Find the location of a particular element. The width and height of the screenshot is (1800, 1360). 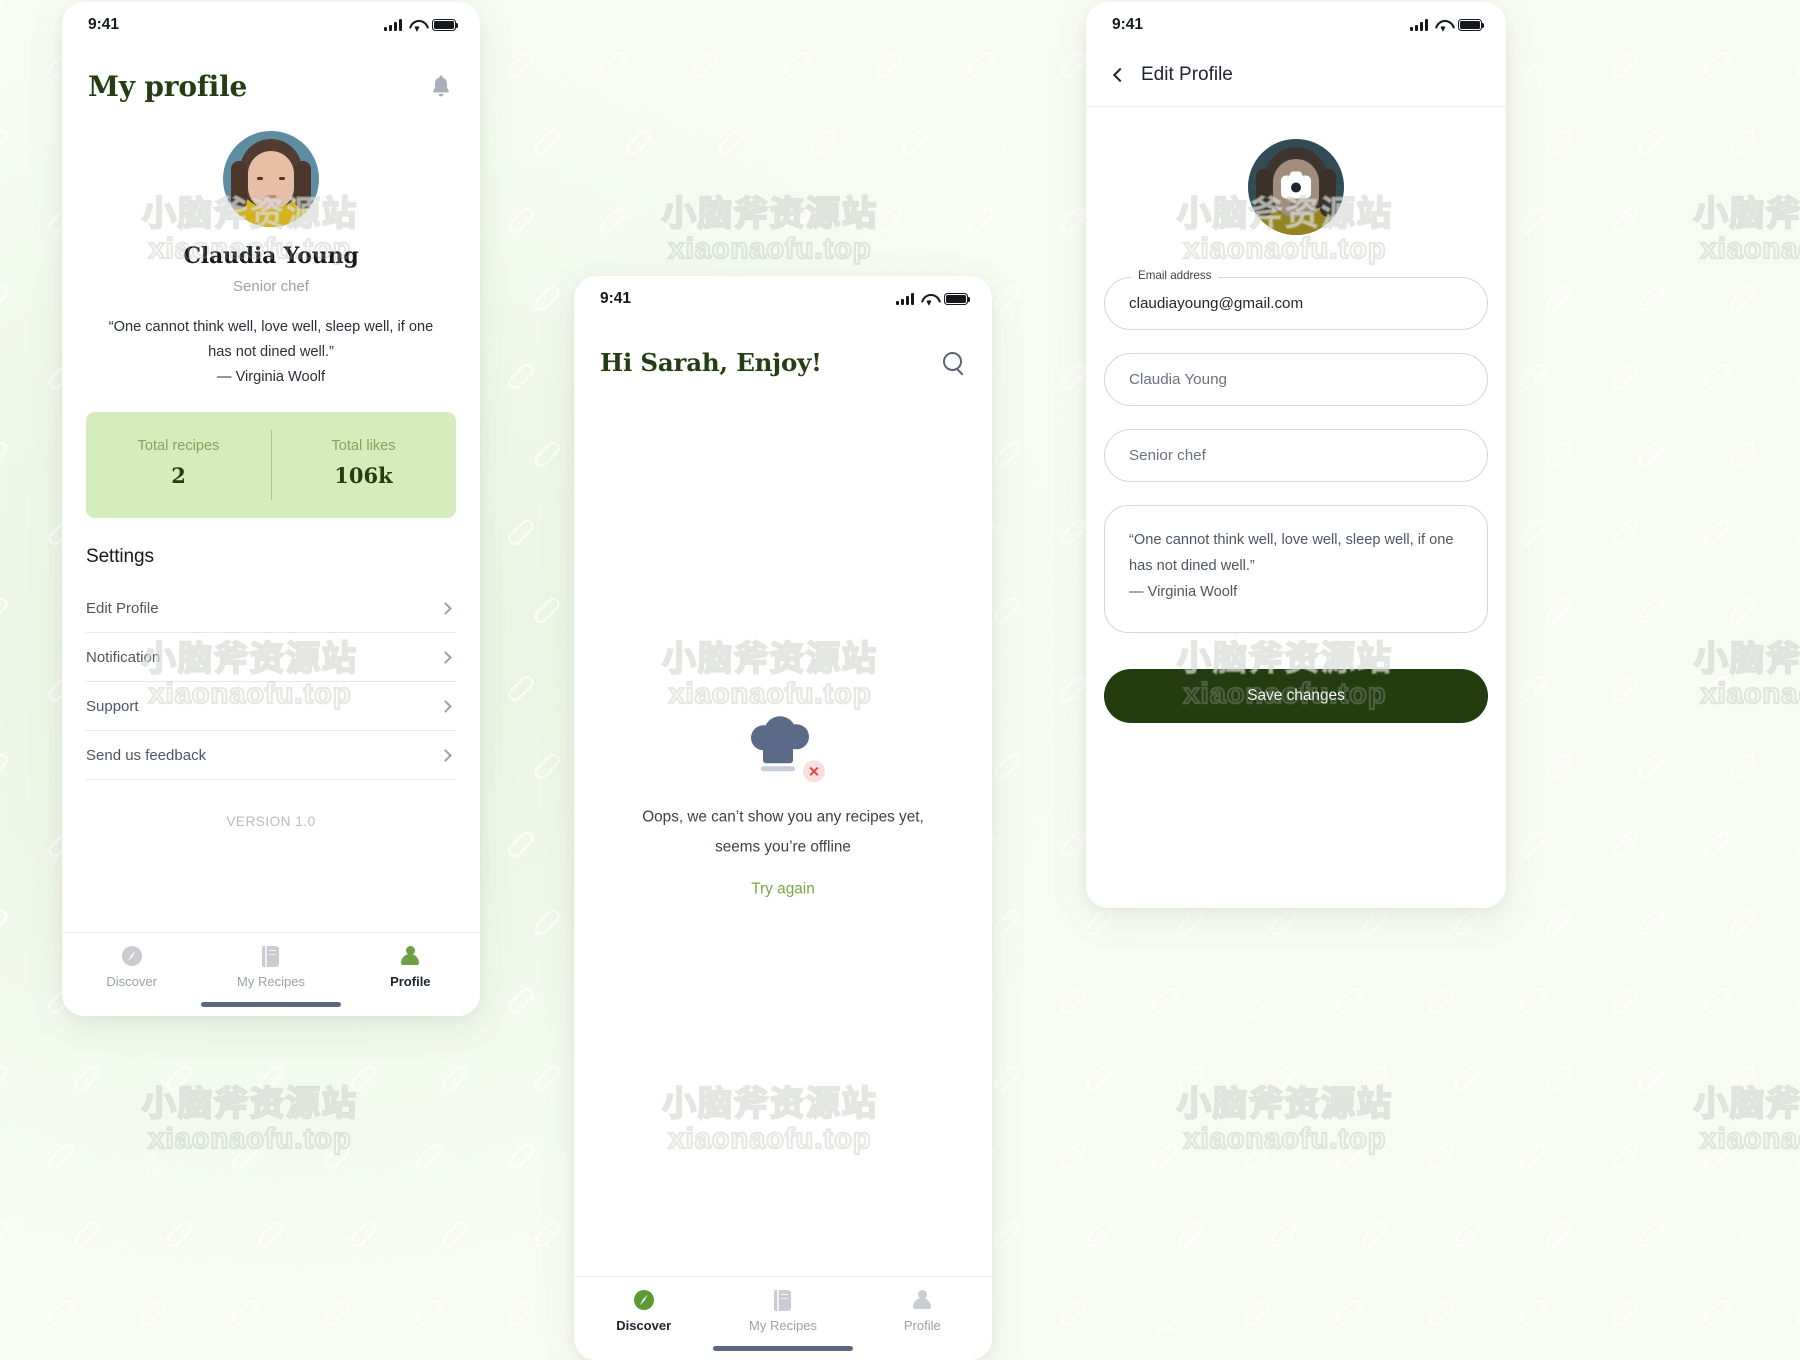

chevron-right-icon is located at coordinates (445, 707).